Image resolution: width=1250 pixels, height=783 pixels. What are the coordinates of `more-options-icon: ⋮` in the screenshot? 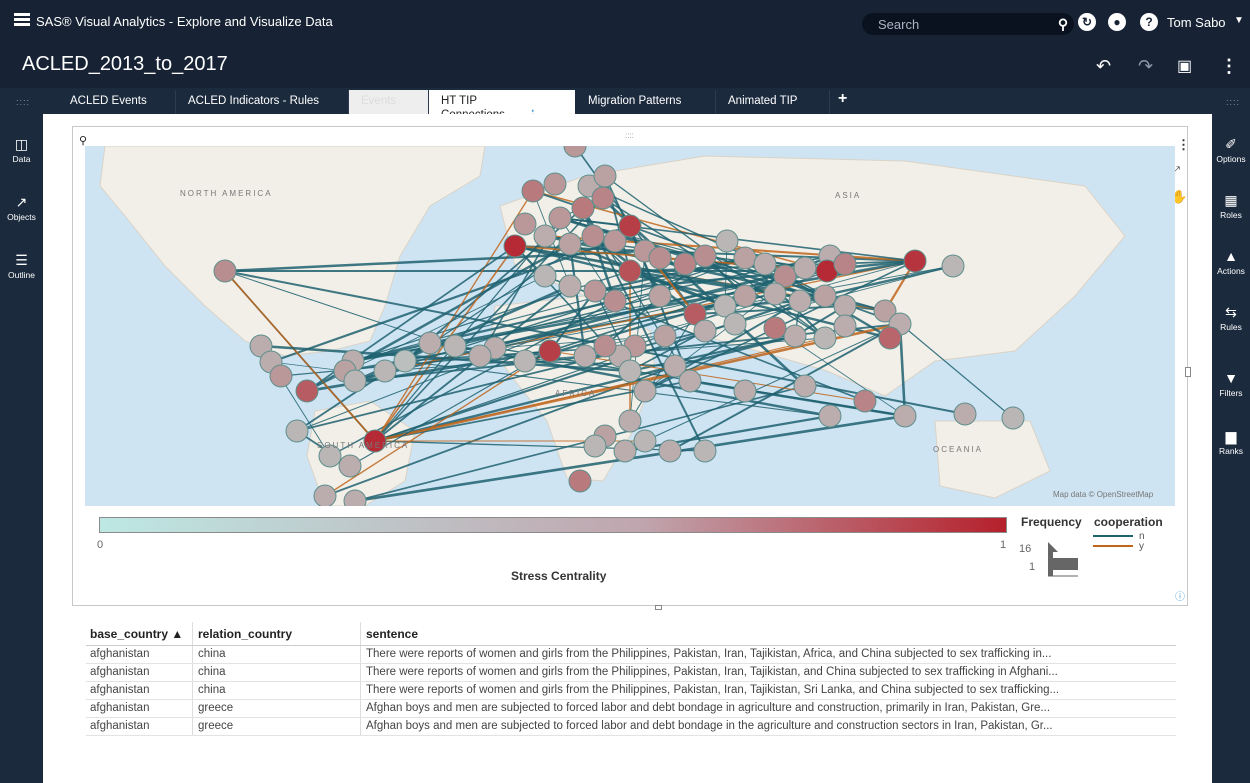 It's located at (1229, 66).